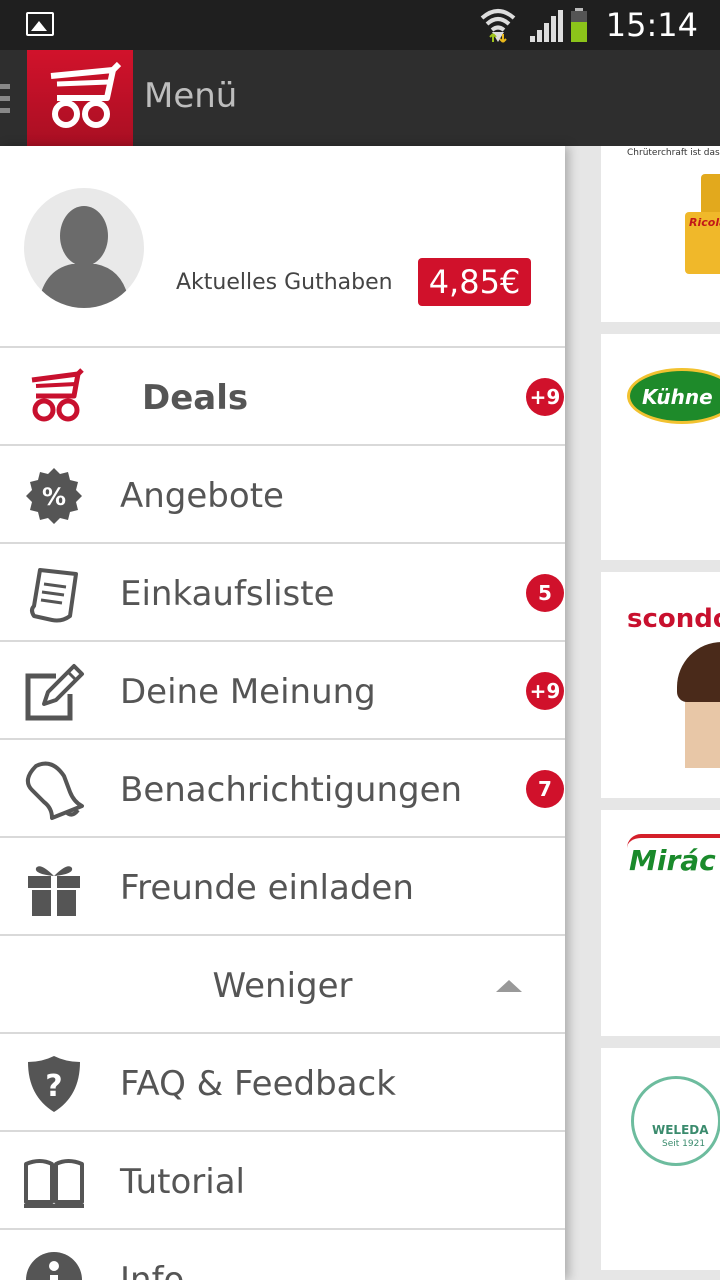 This screenshot has width=720, height=1280. Describe the element at coordinates (291, 790) in the screenshot. I see `menu-item-label: Benachrichtigungen` at that location.